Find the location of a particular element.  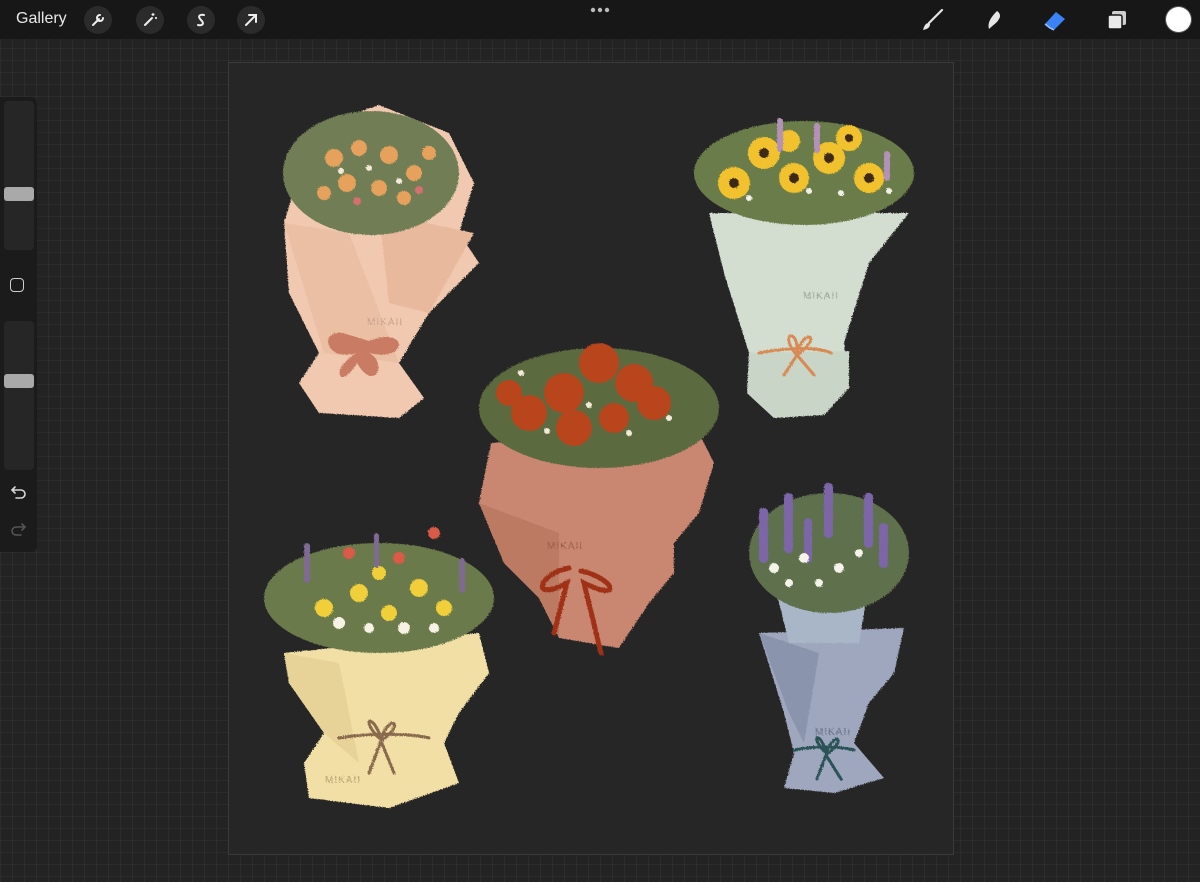

layers-button is located at coordinates (1117, 20).